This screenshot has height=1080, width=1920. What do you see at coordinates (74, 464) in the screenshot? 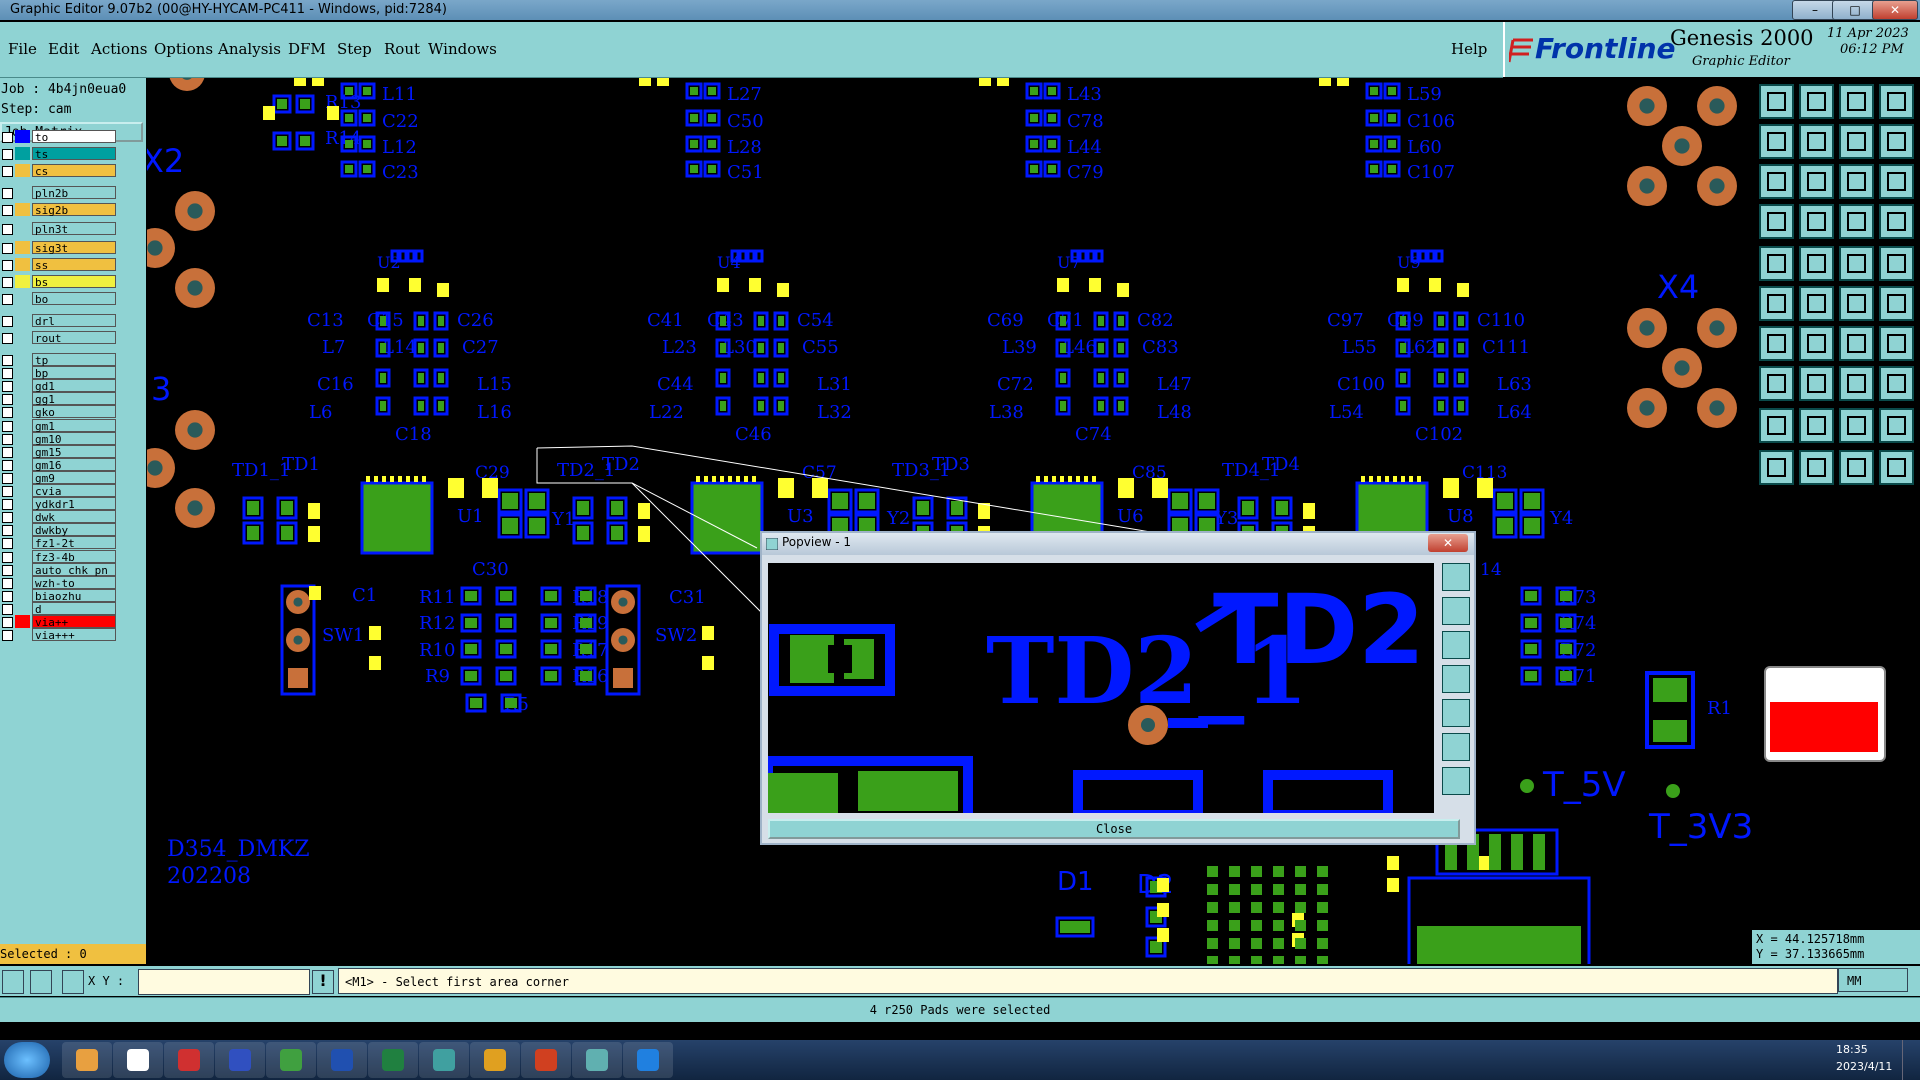
I see `layer-name: gm16` at bounding box center [74, 464].